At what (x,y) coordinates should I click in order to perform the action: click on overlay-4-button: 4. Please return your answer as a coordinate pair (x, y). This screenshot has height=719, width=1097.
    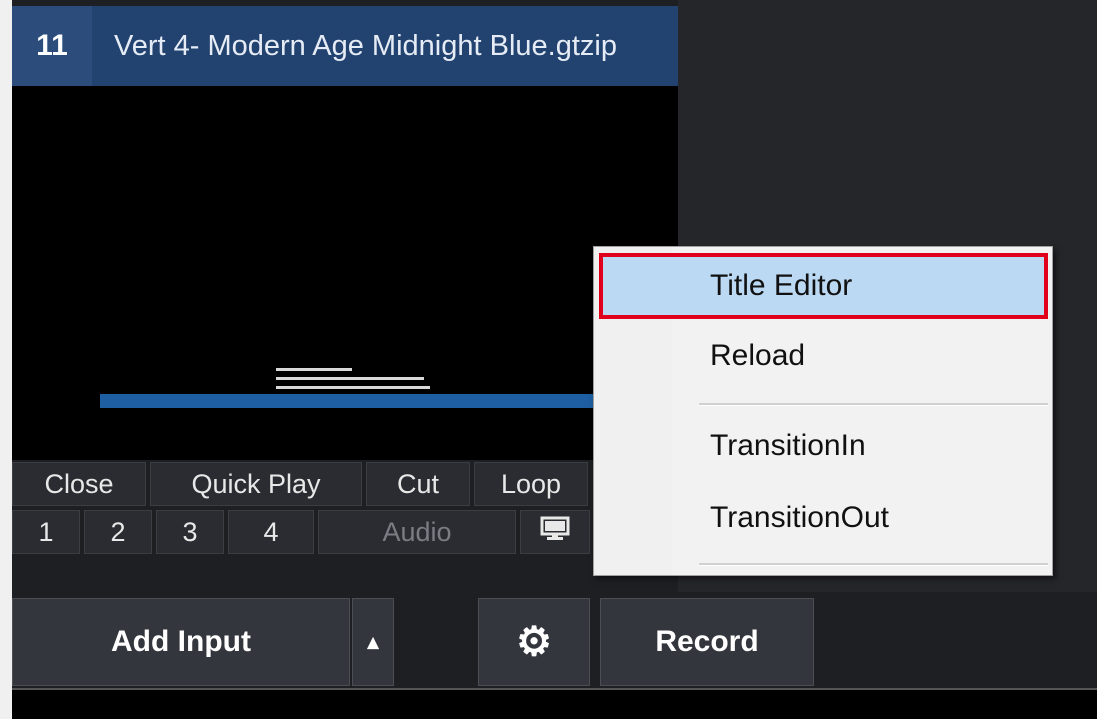
    Looking at the image, I should click on (271, 532).